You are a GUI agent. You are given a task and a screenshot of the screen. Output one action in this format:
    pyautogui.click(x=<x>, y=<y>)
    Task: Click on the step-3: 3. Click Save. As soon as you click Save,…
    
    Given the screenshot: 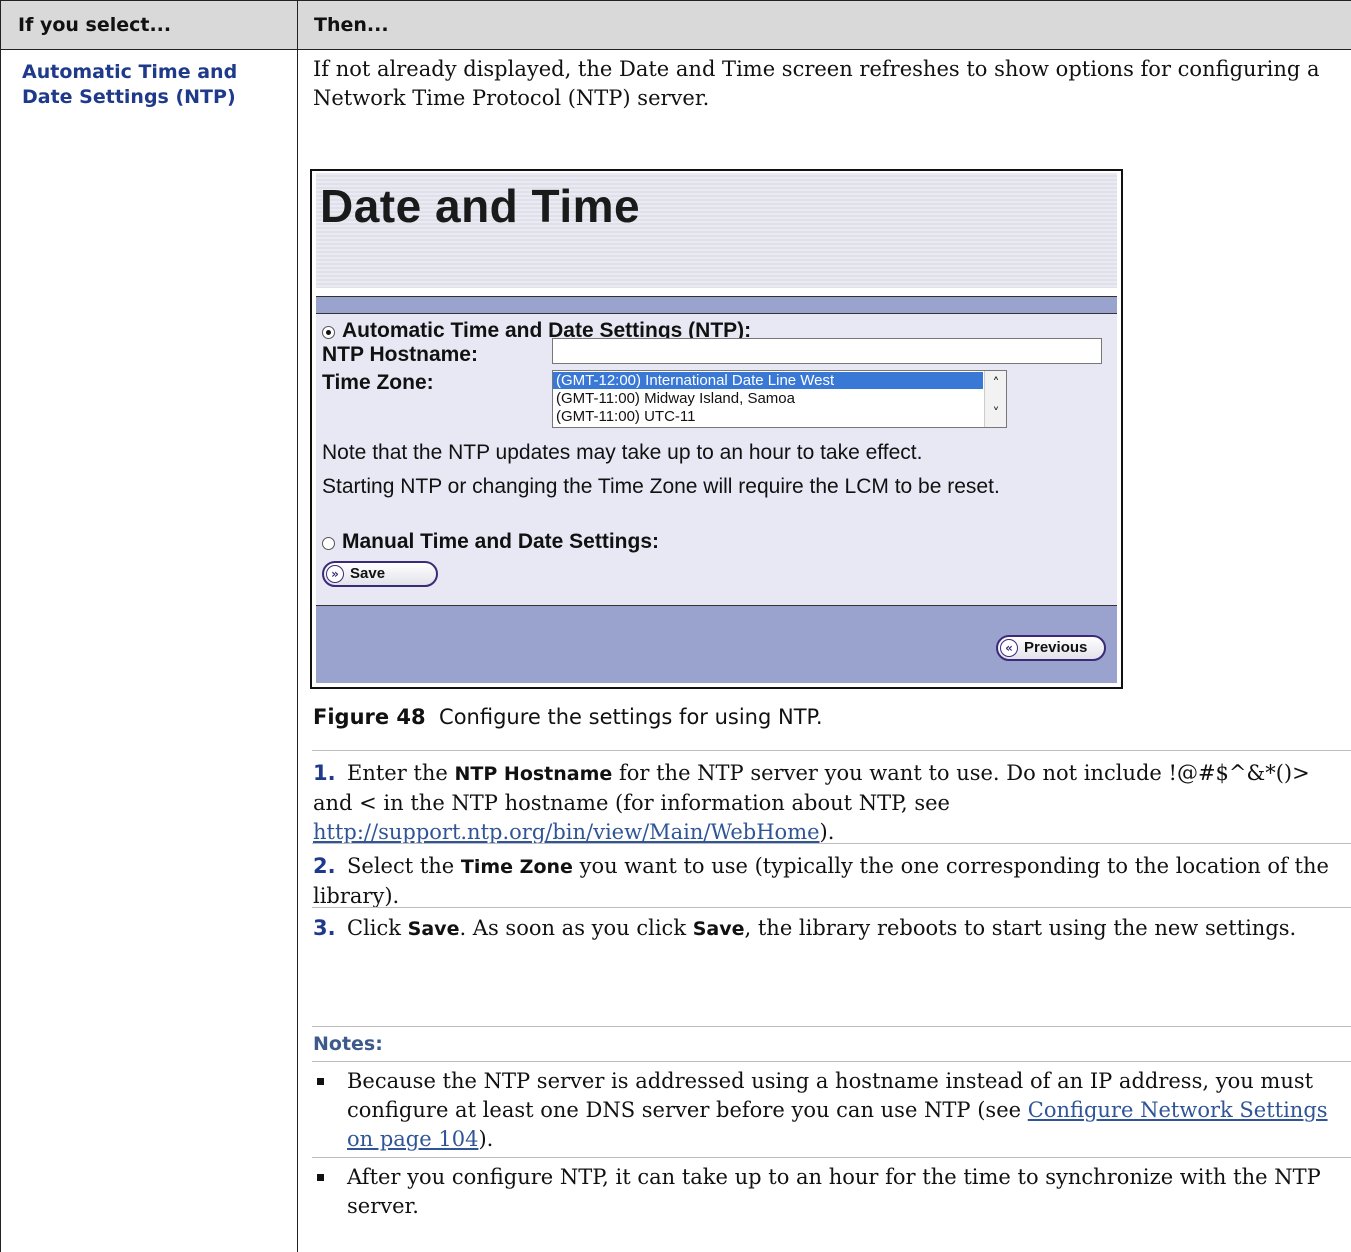 What is the action you would take?
    pyautogui.click(x=828, y=929)
    